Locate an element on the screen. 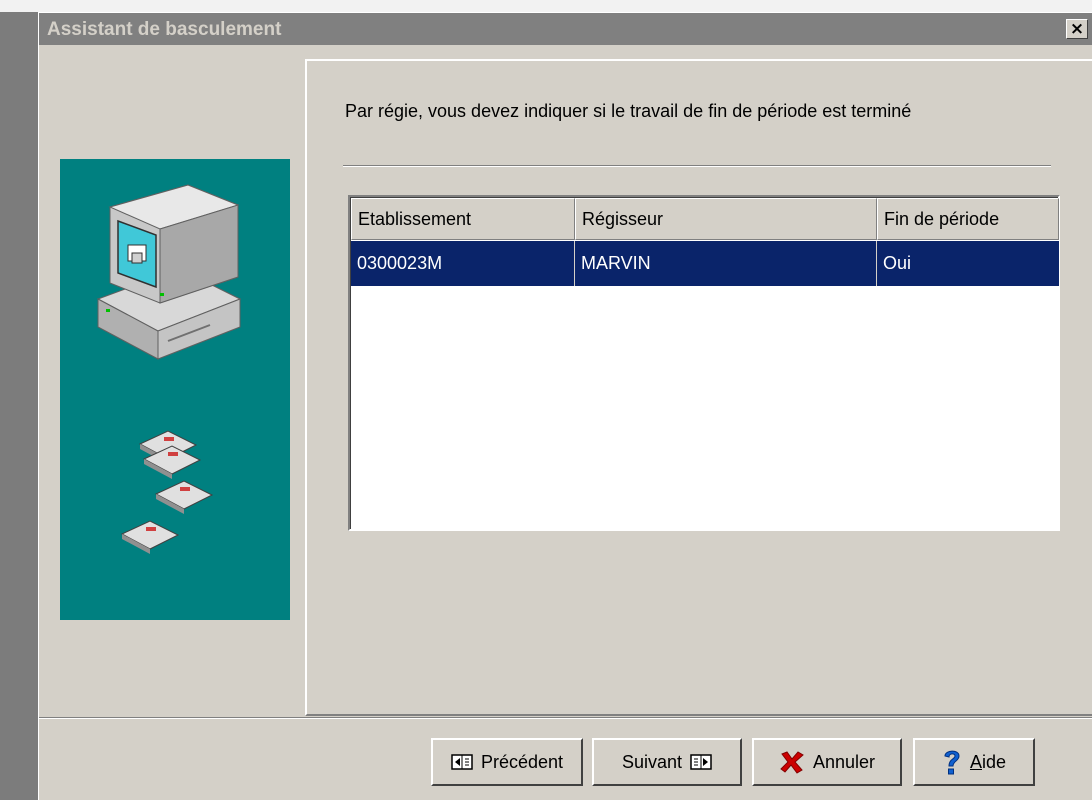 This screenshot has height=800, width=1092. help-button: Aide is located at coordinates (974, 762).